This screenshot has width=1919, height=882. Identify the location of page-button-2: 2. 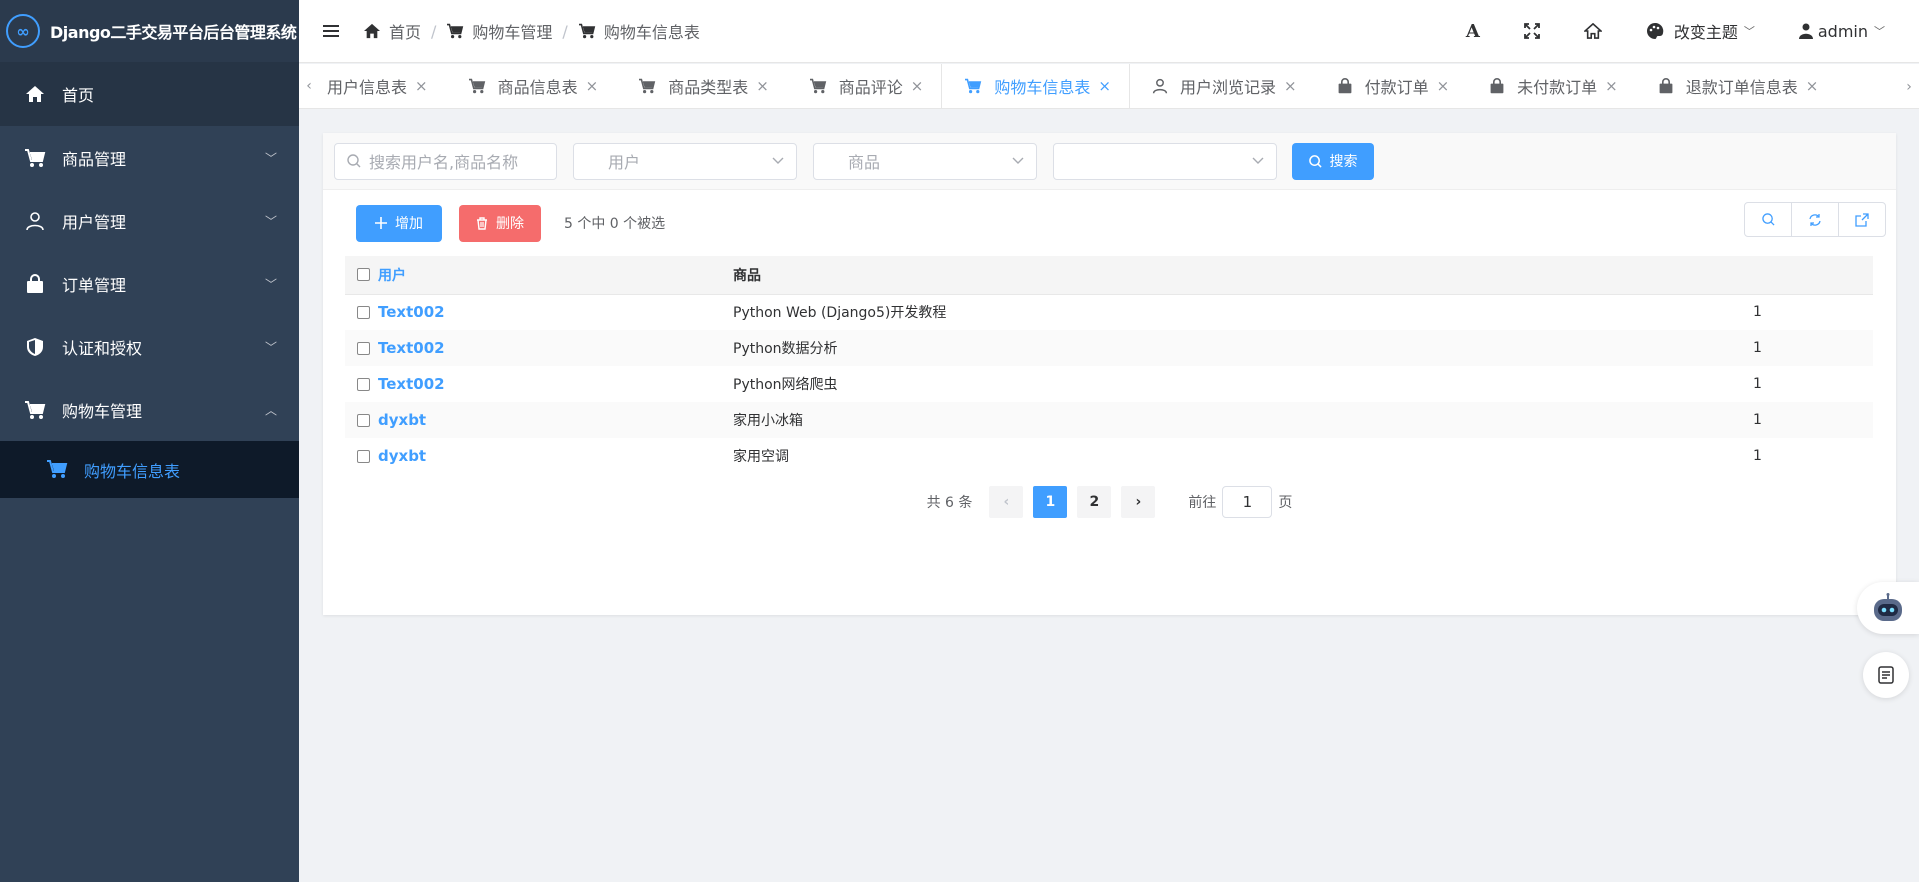
(1094, 502).